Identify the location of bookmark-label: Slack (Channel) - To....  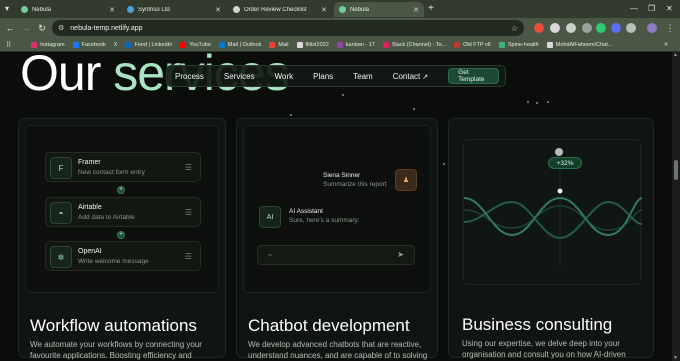
(419, 44).